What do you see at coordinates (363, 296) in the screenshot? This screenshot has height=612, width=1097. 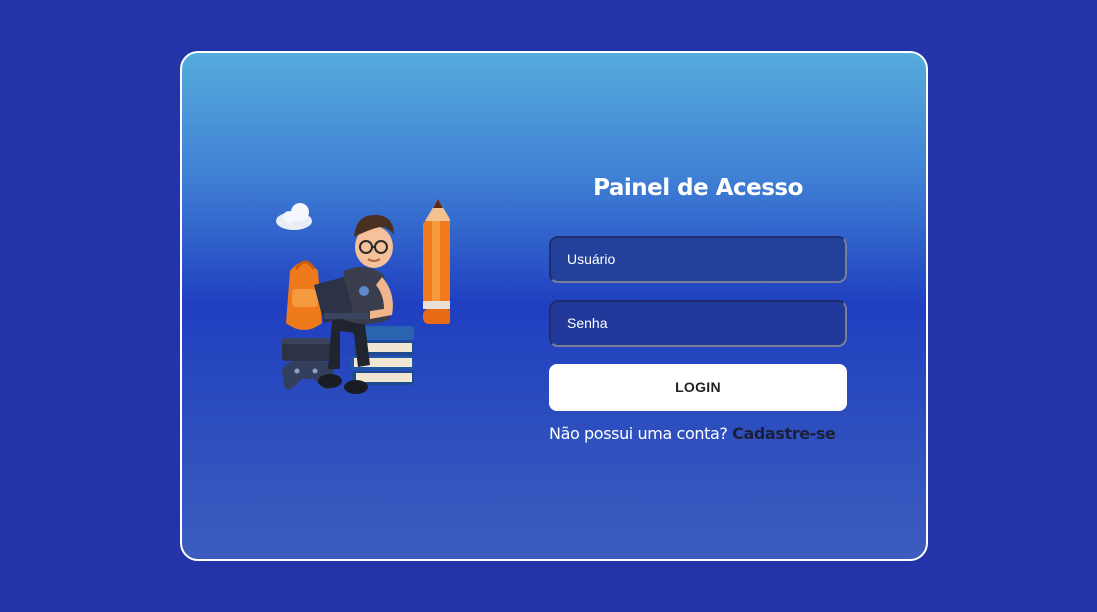 I see `student-with-laptop-illustration` at bounding box center [363, 296].